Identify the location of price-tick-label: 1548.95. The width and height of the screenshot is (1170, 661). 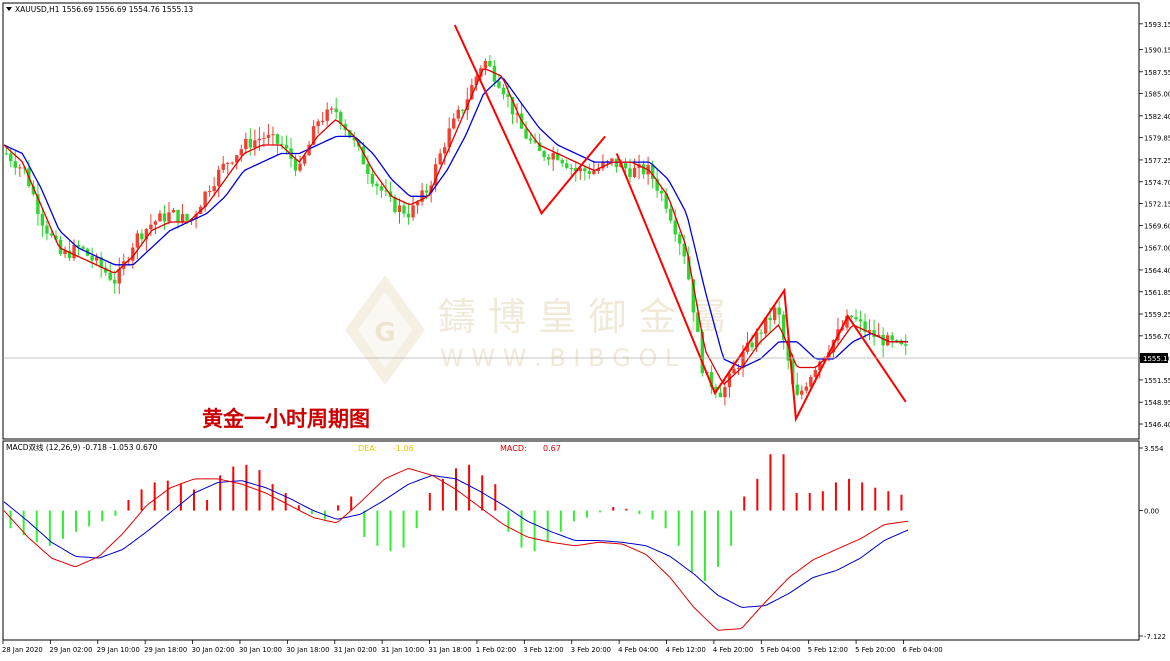
(1157, 403).